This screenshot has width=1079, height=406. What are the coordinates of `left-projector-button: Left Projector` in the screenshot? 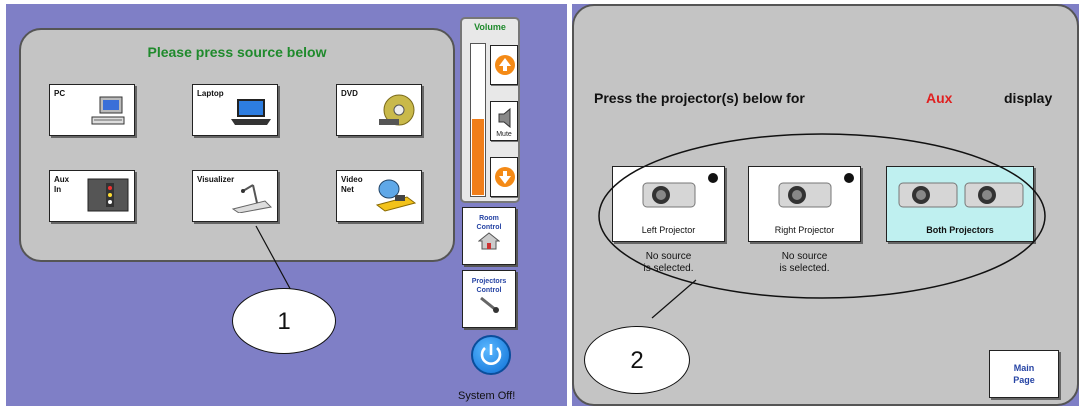 It's located at (668, 204).